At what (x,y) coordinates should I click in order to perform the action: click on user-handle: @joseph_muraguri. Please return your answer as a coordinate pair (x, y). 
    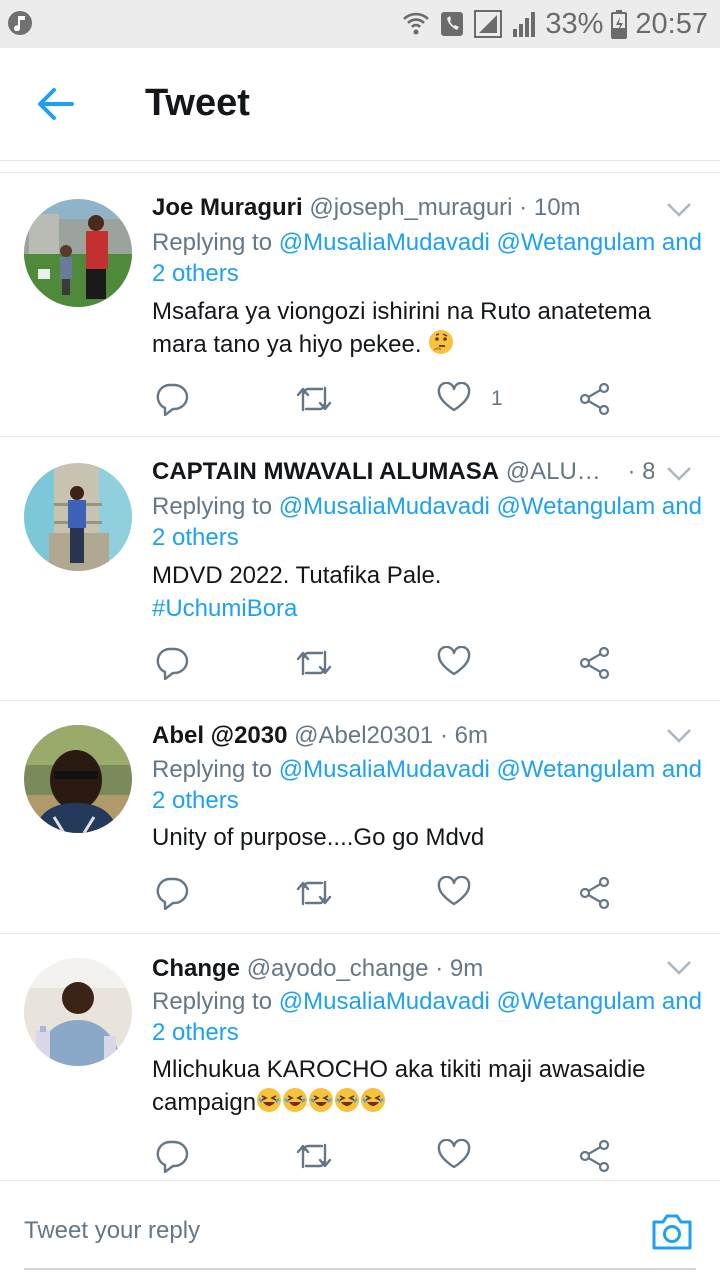
    Looking at the image, I should click on (410, 207).